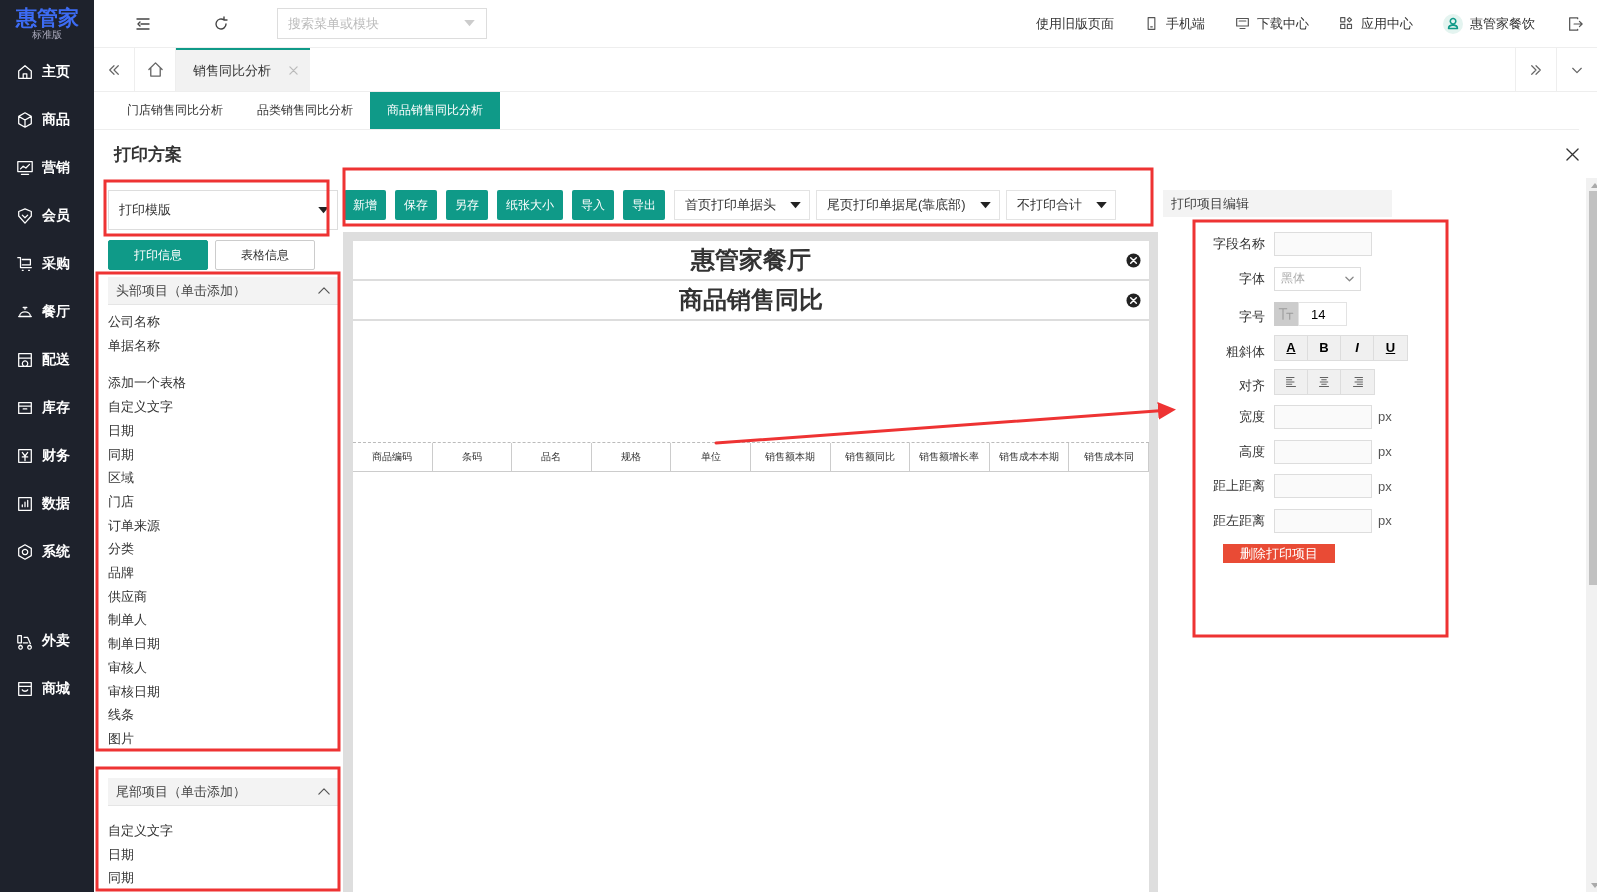 The height and width of the screenshot is (892, 1597). Describe the element at coordinates (631, 457) in the screenshot. I see `table-header-cell: 规格` at that location.